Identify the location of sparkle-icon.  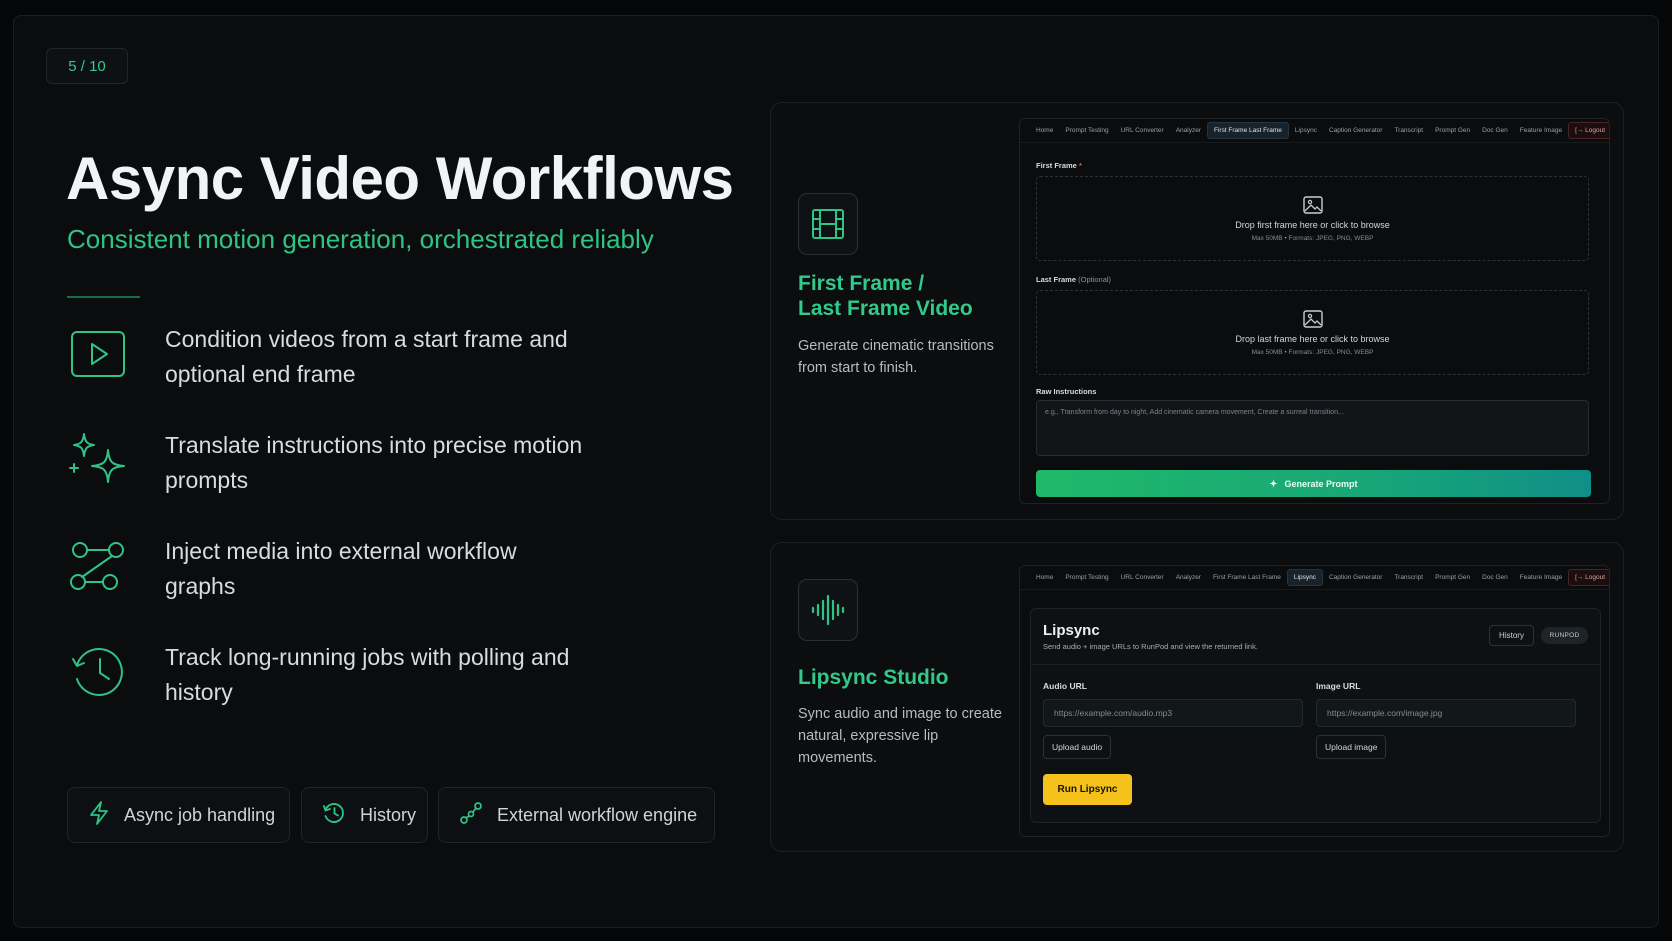
(1274, 483).